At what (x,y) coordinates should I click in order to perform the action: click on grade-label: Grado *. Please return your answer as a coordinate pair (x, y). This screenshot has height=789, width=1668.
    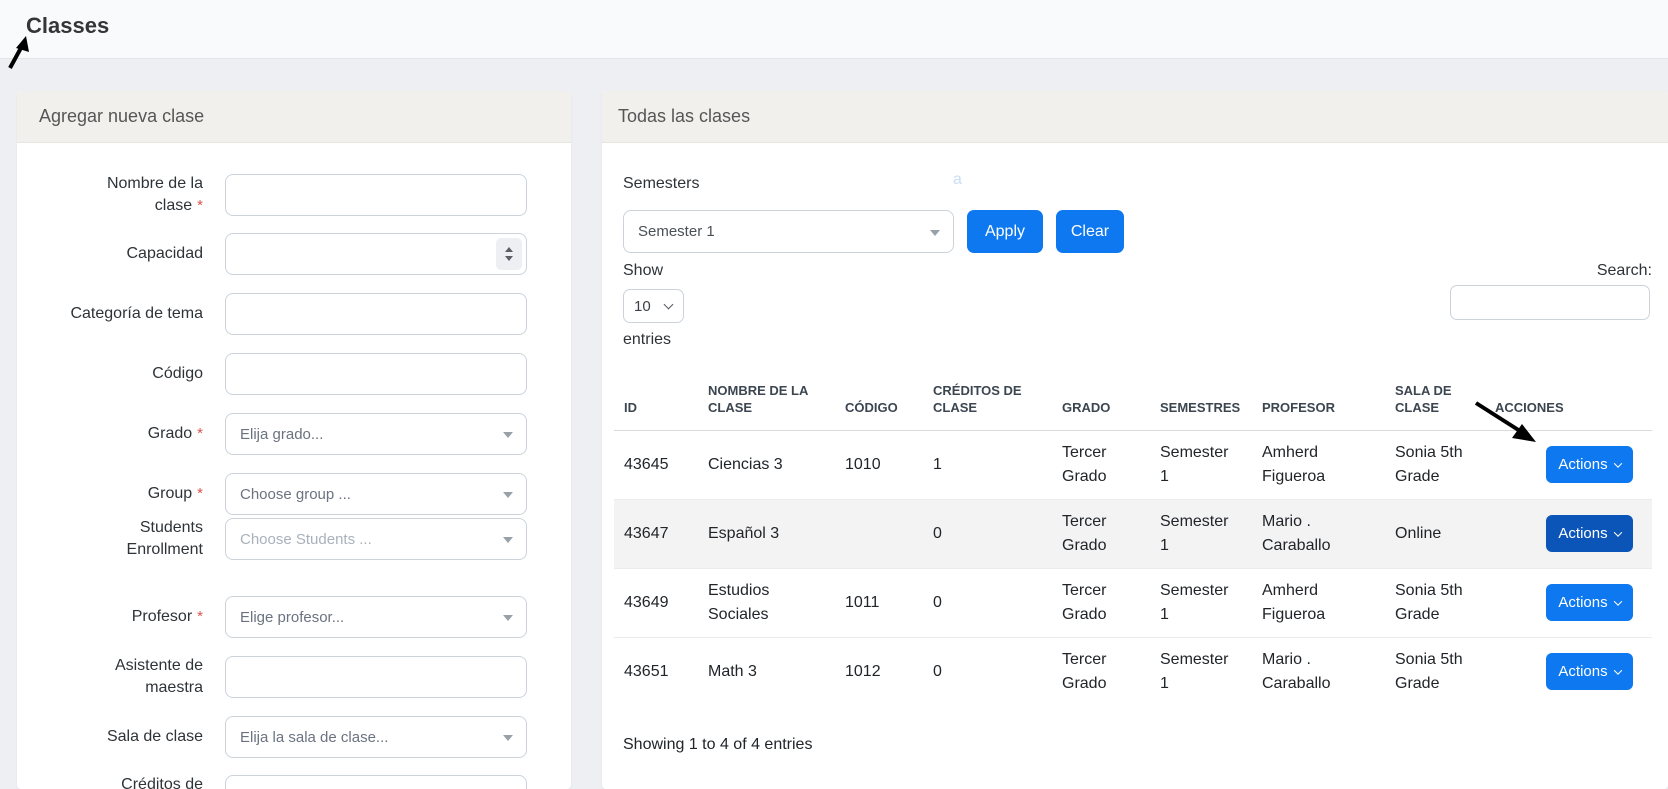
    Looking at the image, I should click on (175, 433).